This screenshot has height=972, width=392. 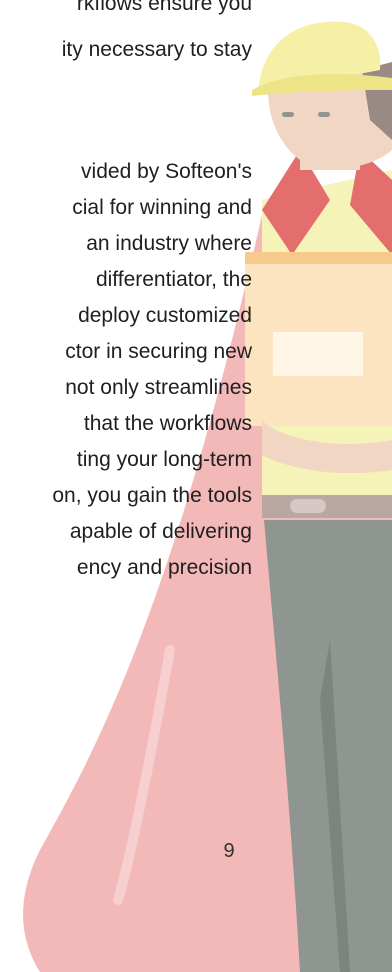 I want to click on text-line: cial for winning and, so click(x=162, y=207).